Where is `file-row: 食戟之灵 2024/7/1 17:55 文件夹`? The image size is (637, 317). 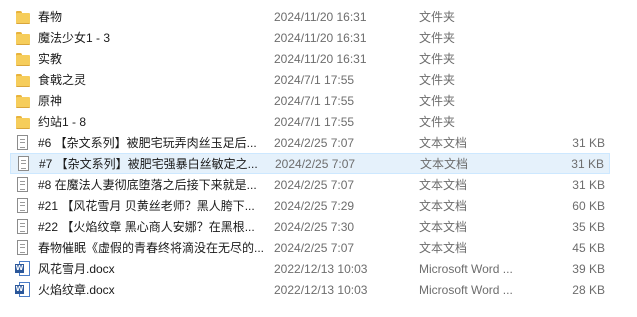 file-row: 食戟之灵 2024/7/1 17:55 文件夹 is located at coordinates (310, 79).